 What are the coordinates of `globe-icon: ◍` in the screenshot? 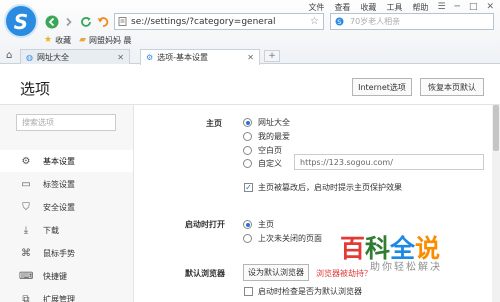 It's located at (29, 57).